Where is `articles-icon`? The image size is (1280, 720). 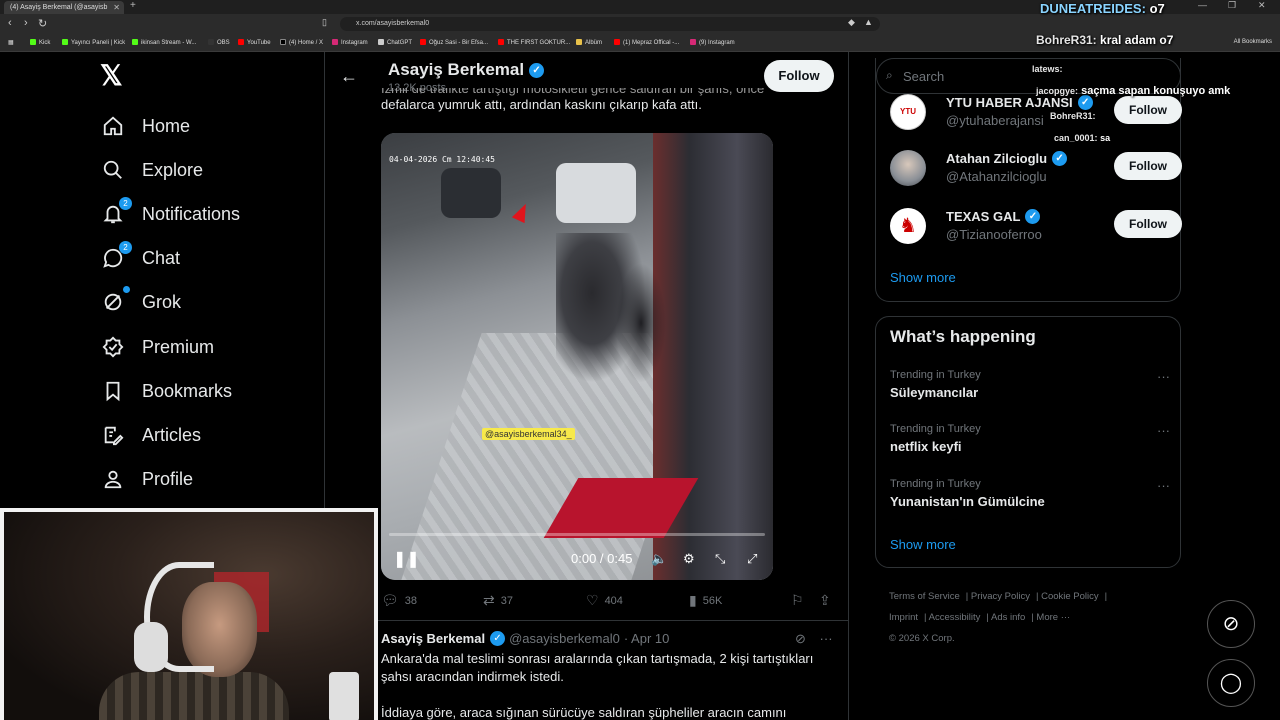 articles-icon is located at coordinates (113, 435).